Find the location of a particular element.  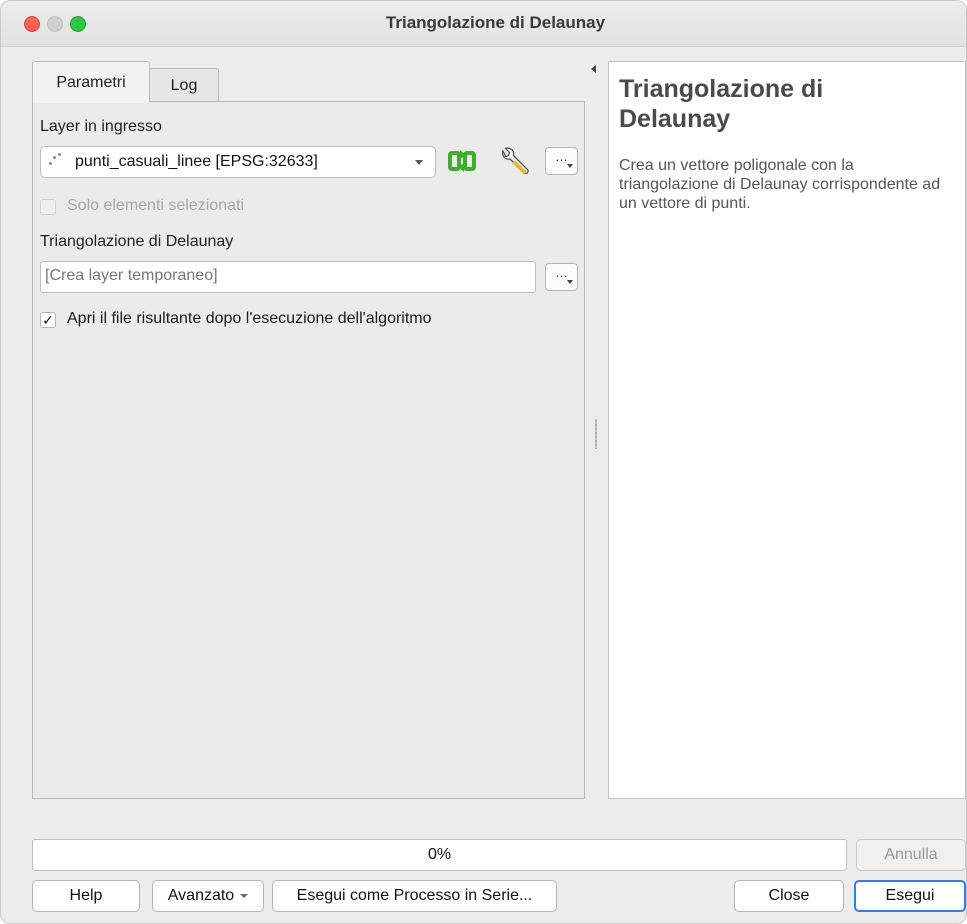

annulla-button: Annulla is located at coordinates (911, 855).